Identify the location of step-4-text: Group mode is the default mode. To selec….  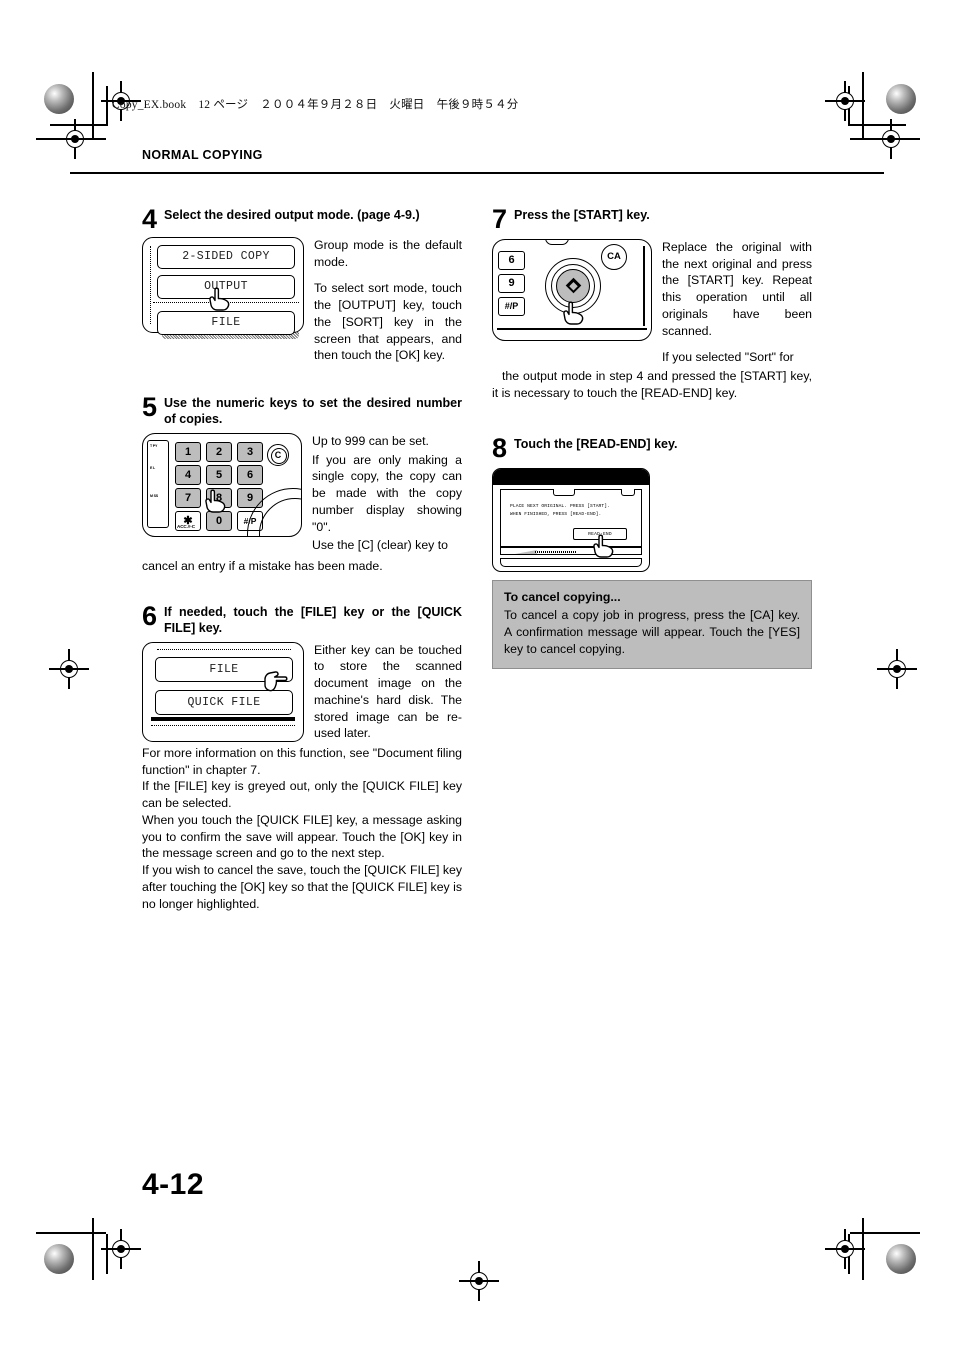
(388, 300).